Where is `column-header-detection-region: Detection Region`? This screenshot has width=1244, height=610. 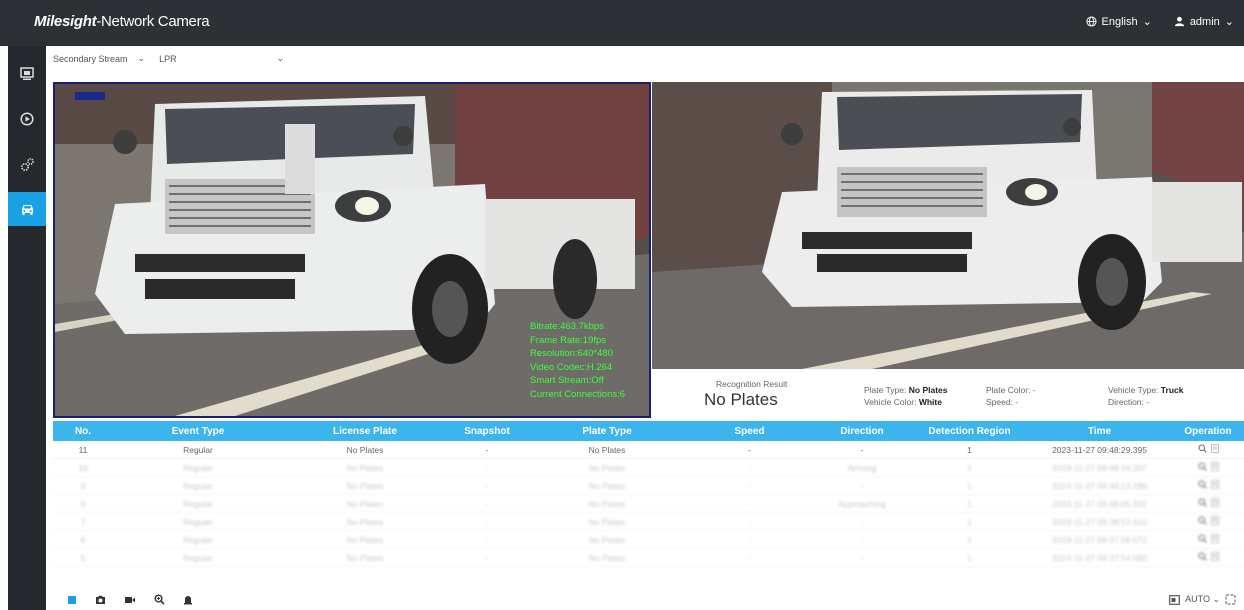
column-header-detection-region: Detection Region is located at coordinates (969, 431).